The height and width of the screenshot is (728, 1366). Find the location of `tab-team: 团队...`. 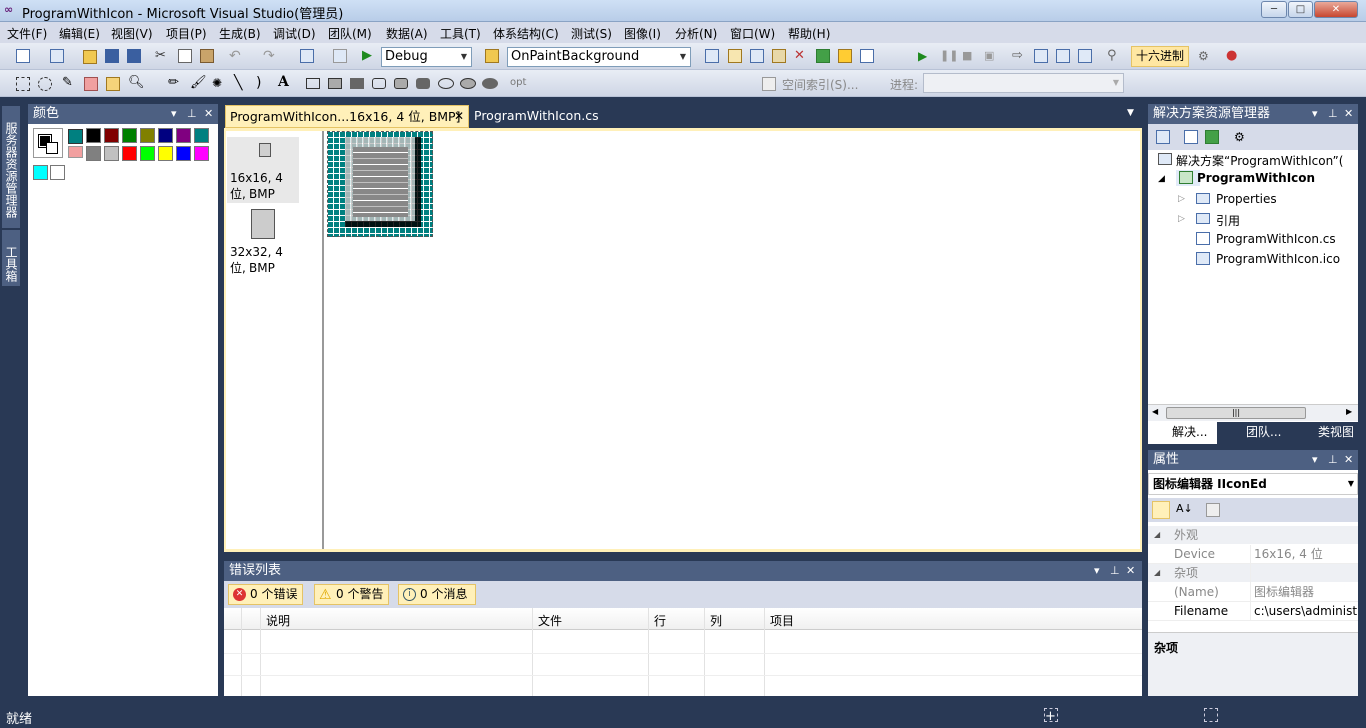

tab-team: 团队... is located at coordinates (1257, 433).